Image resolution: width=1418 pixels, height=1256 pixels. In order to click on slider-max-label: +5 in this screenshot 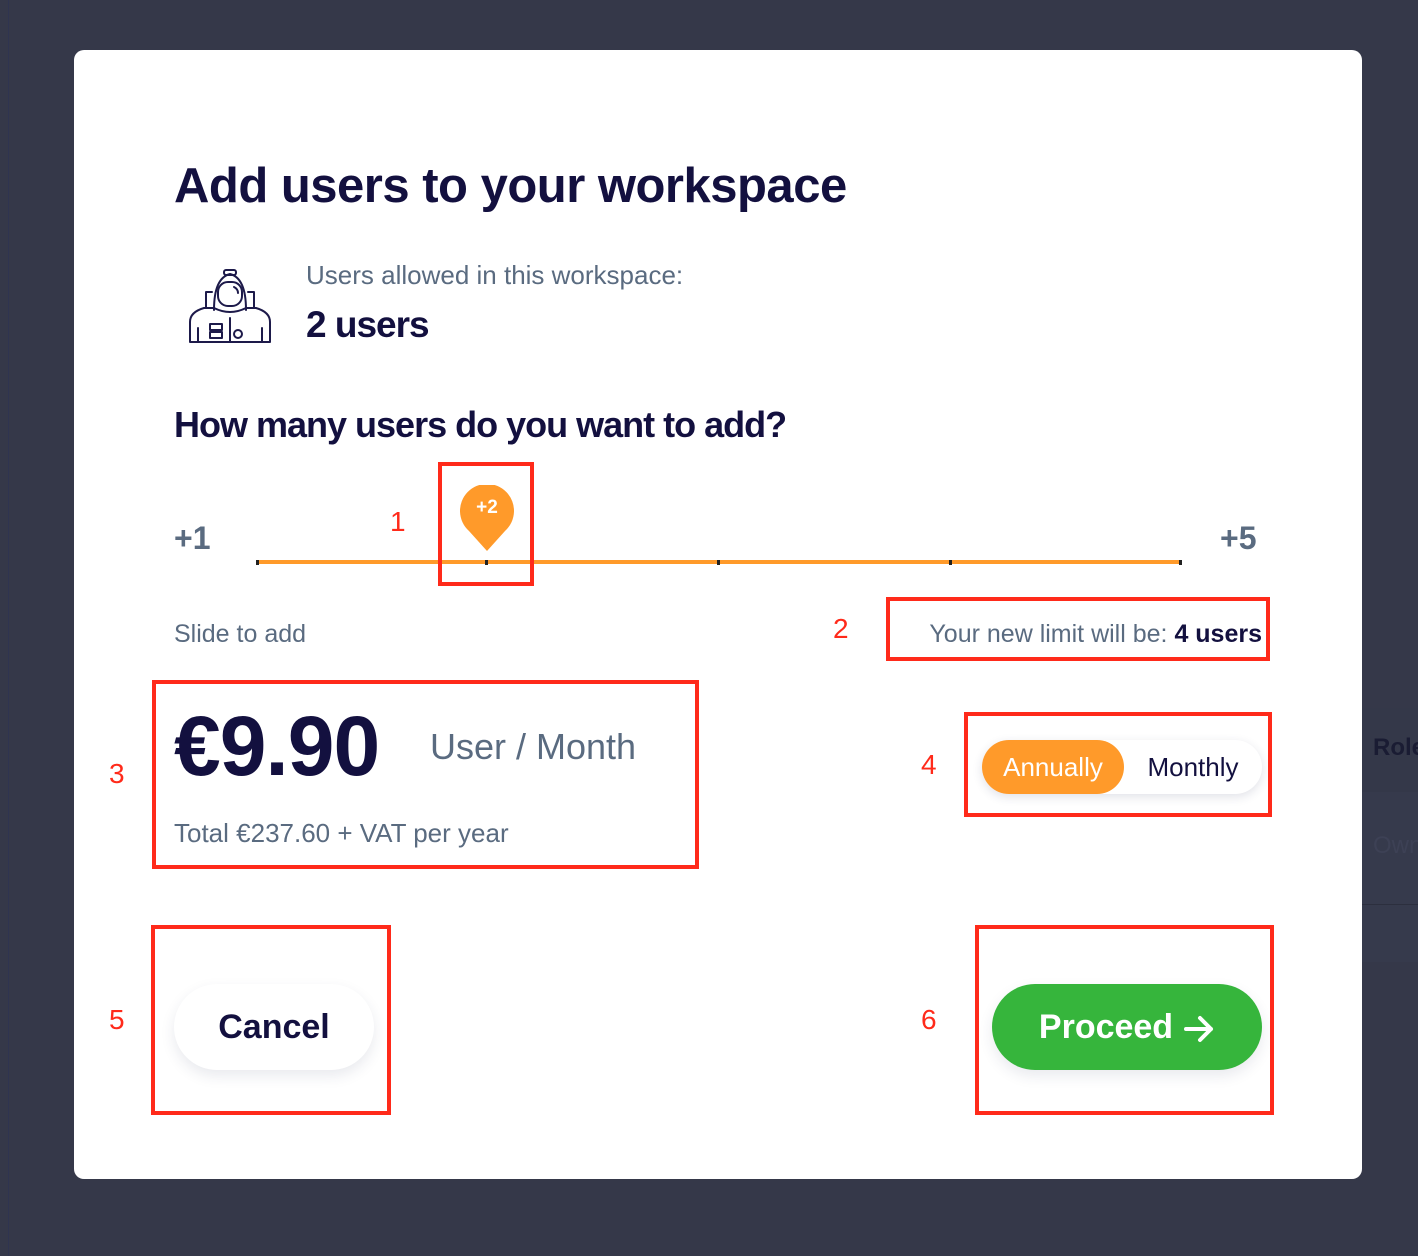, I will do `click(1238, 538)`.